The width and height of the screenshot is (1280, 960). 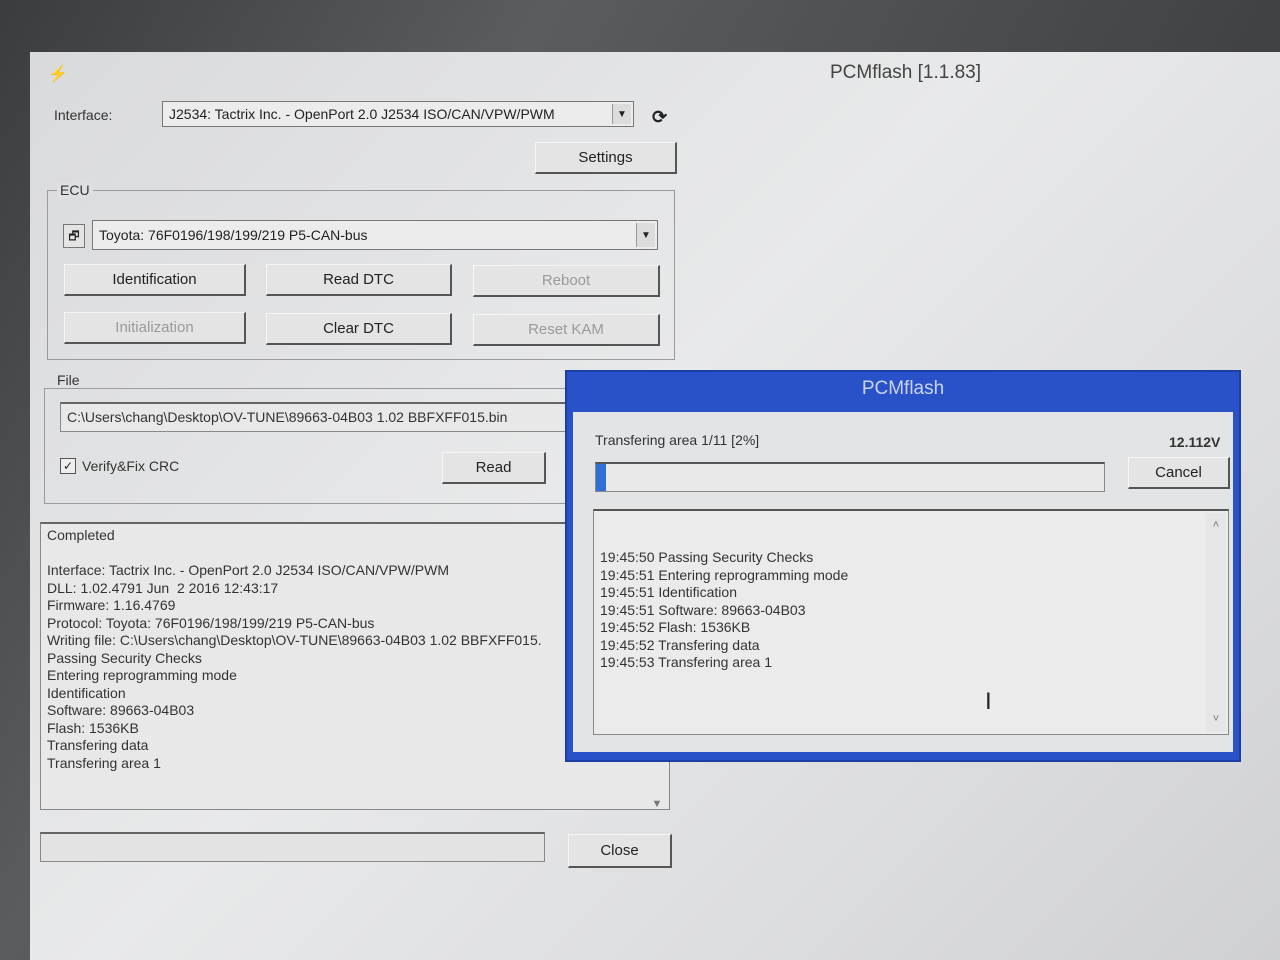 What do you see at coordinates (988, 701) in the screenshot?
I see `text-cursor-icon: I` at bounding box center [988, 701].